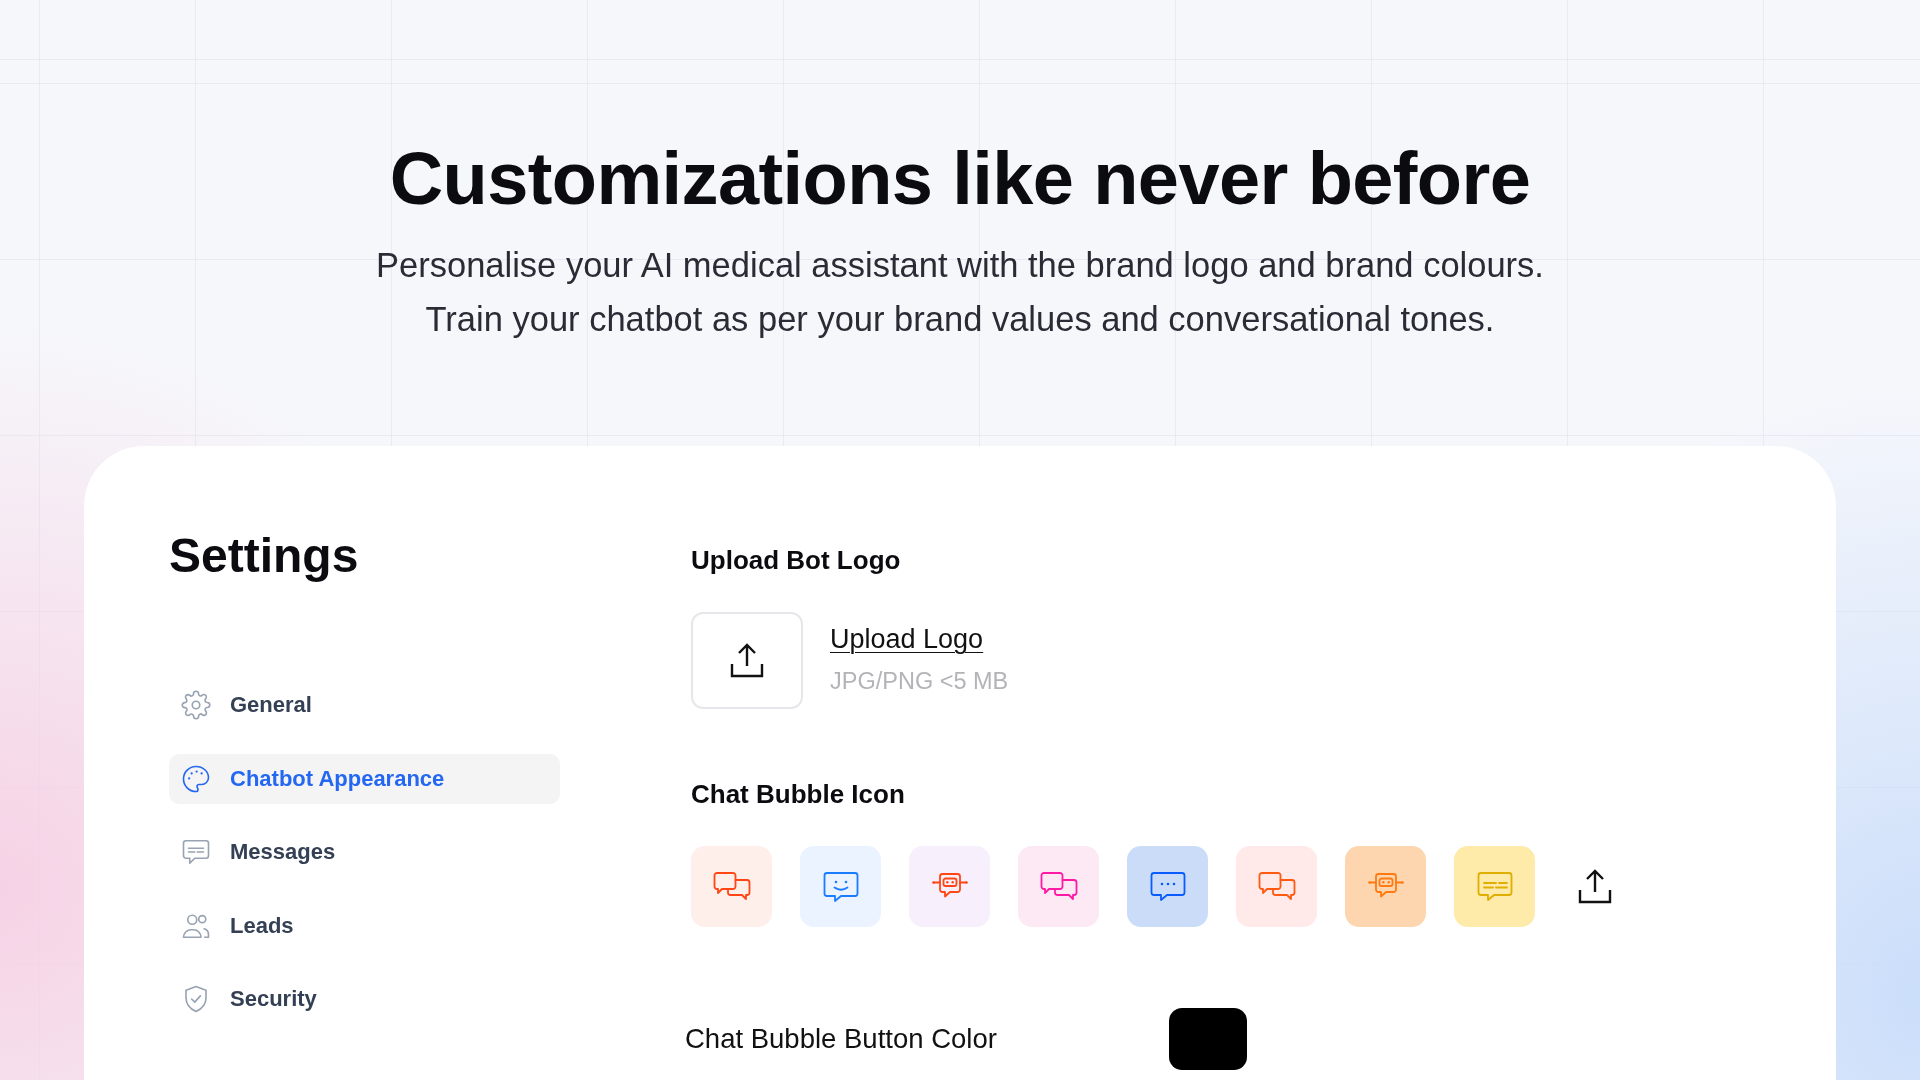 The height and width of the screenshot is (1080, 1920). Describe the element at coordinates (196, 705) in the screenshot. I see `gear-icon` at that location.